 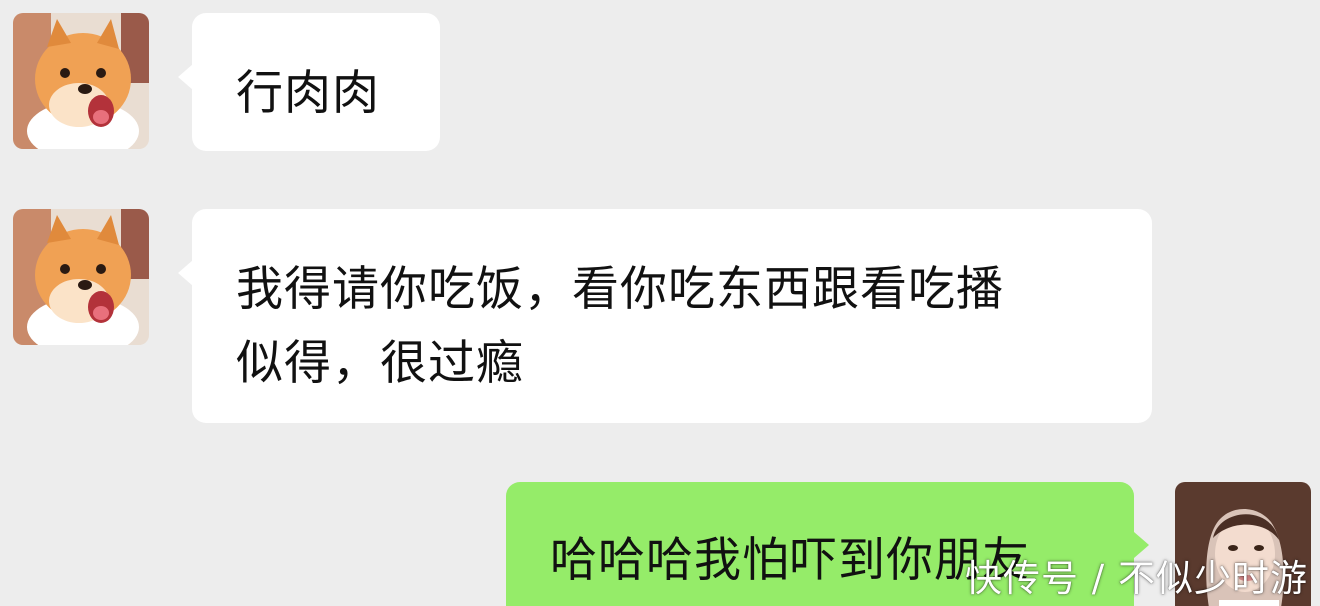 I want to click on incoming-message-bubble: 行肉肉, so click(x=316, y=82).